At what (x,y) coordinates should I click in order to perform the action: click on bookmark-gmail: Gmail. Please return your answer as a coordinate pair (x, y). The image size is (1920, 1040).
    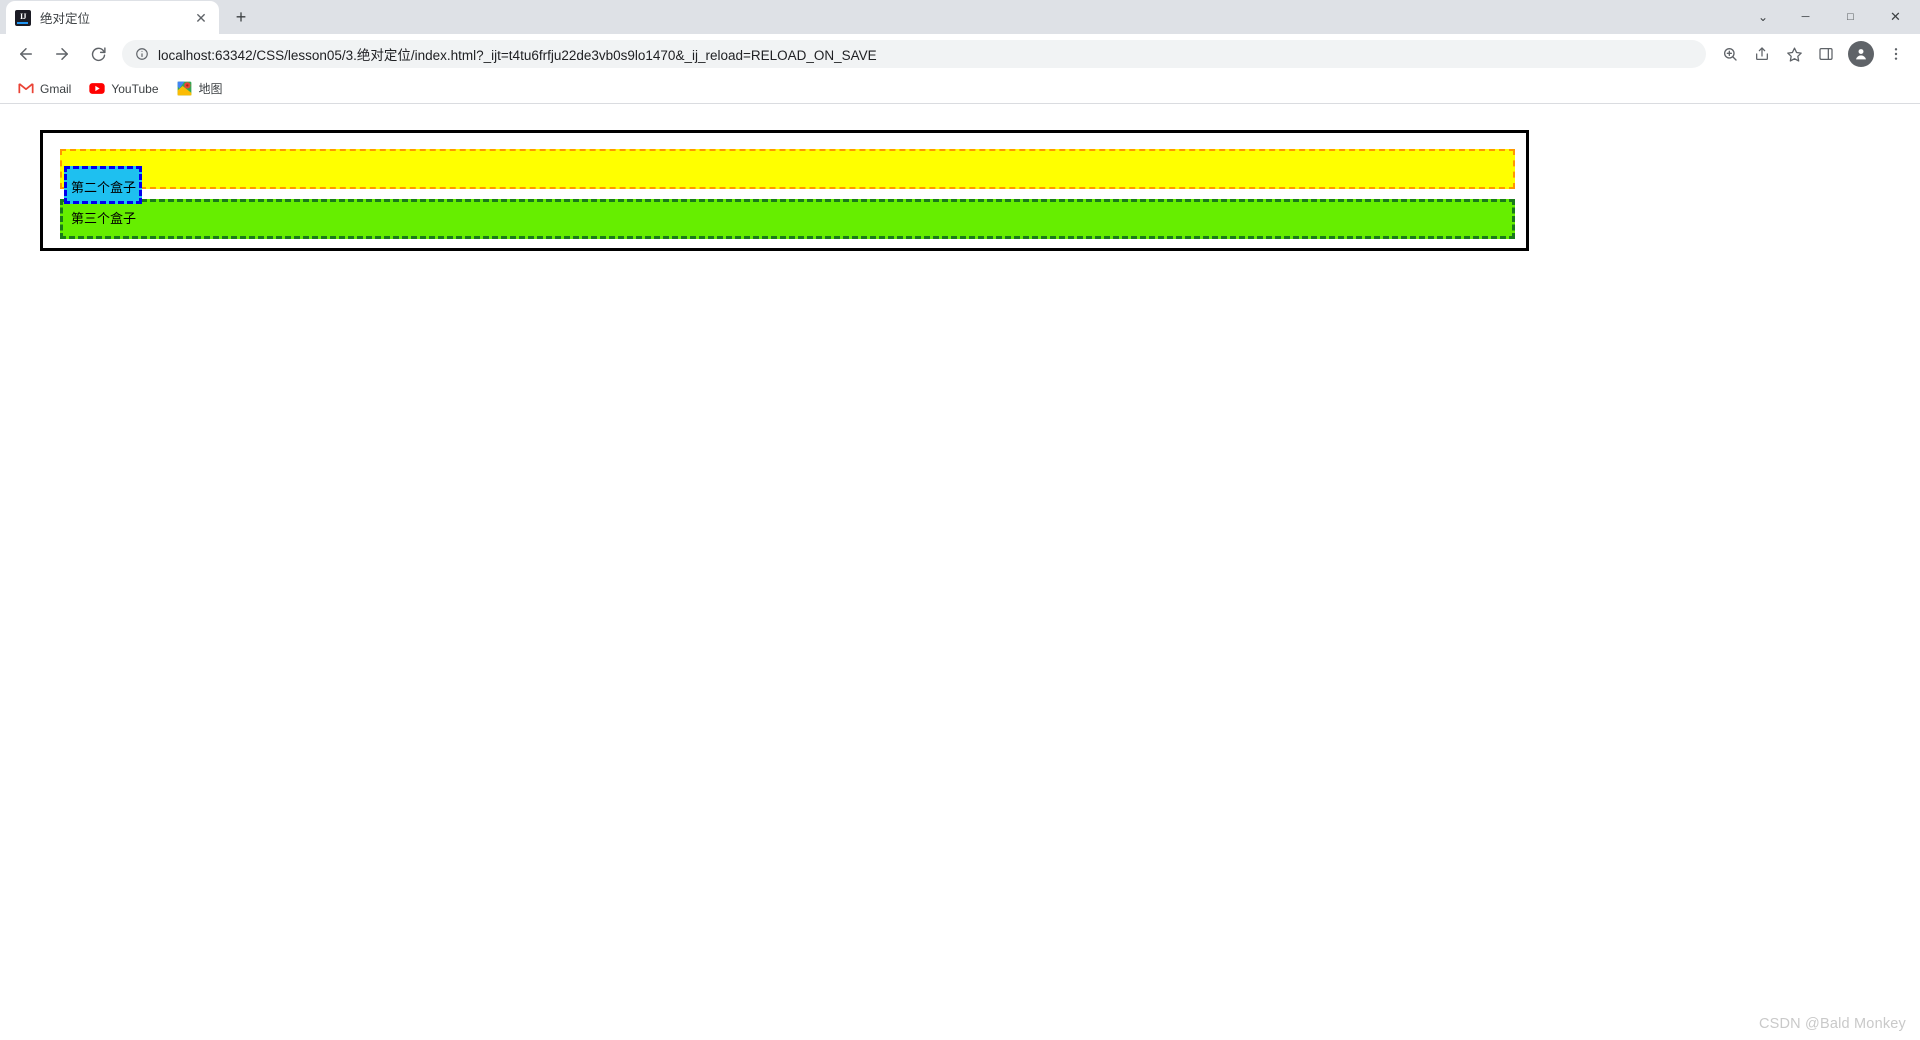
    Looking at the image, I should click on (44, 89).